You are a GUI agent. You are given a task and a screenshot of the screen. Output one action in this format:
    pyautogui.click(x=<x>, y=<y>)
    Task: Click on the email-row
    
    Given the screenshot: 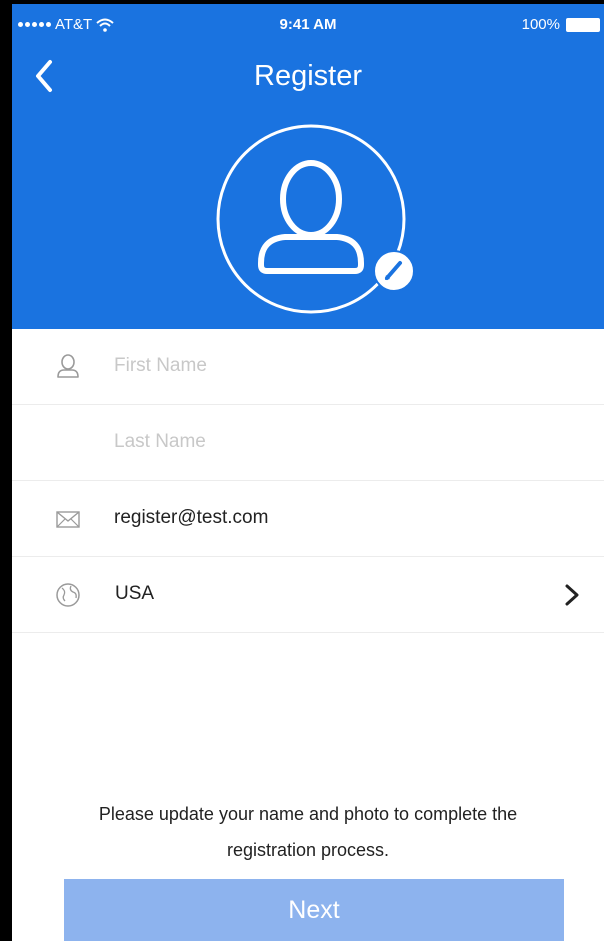 What is the action you would take?
    pyautogui.click(x=308, y=519)
    